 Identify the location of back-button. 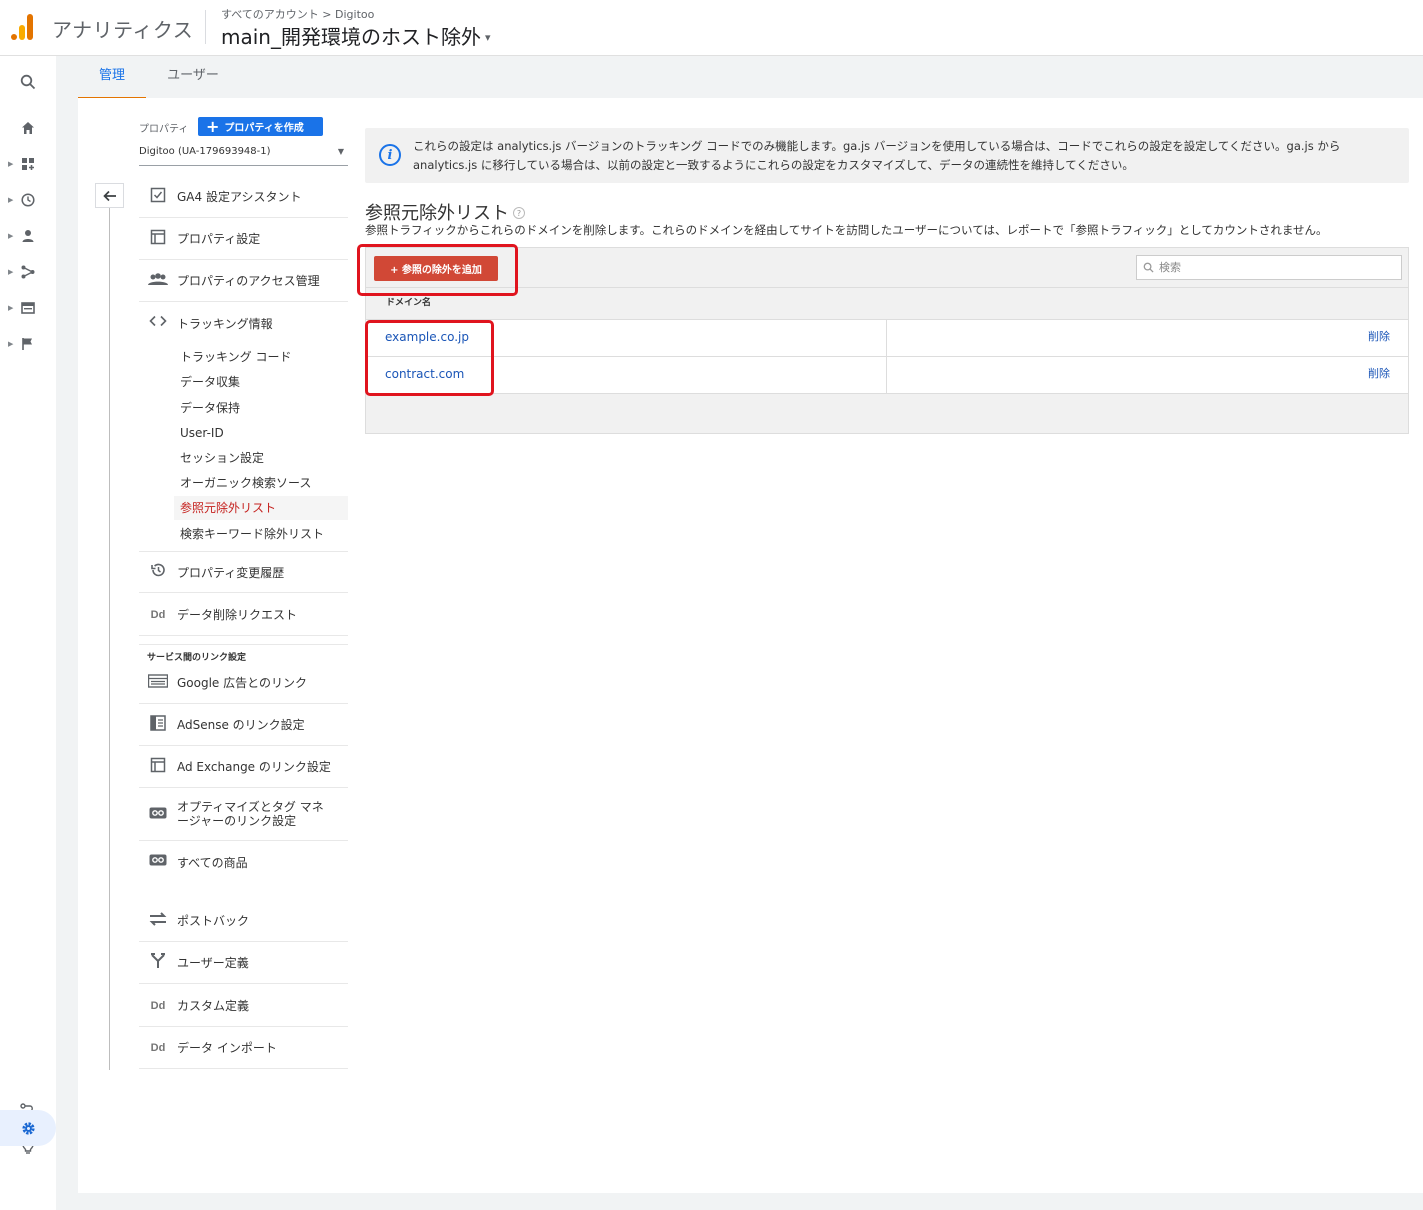
(109, 195).